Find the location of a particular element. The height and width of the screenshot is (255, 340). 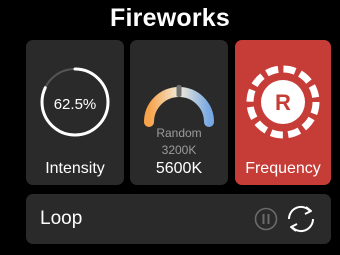

intensity-value: 62.5% is located at coordinates (75, 104).